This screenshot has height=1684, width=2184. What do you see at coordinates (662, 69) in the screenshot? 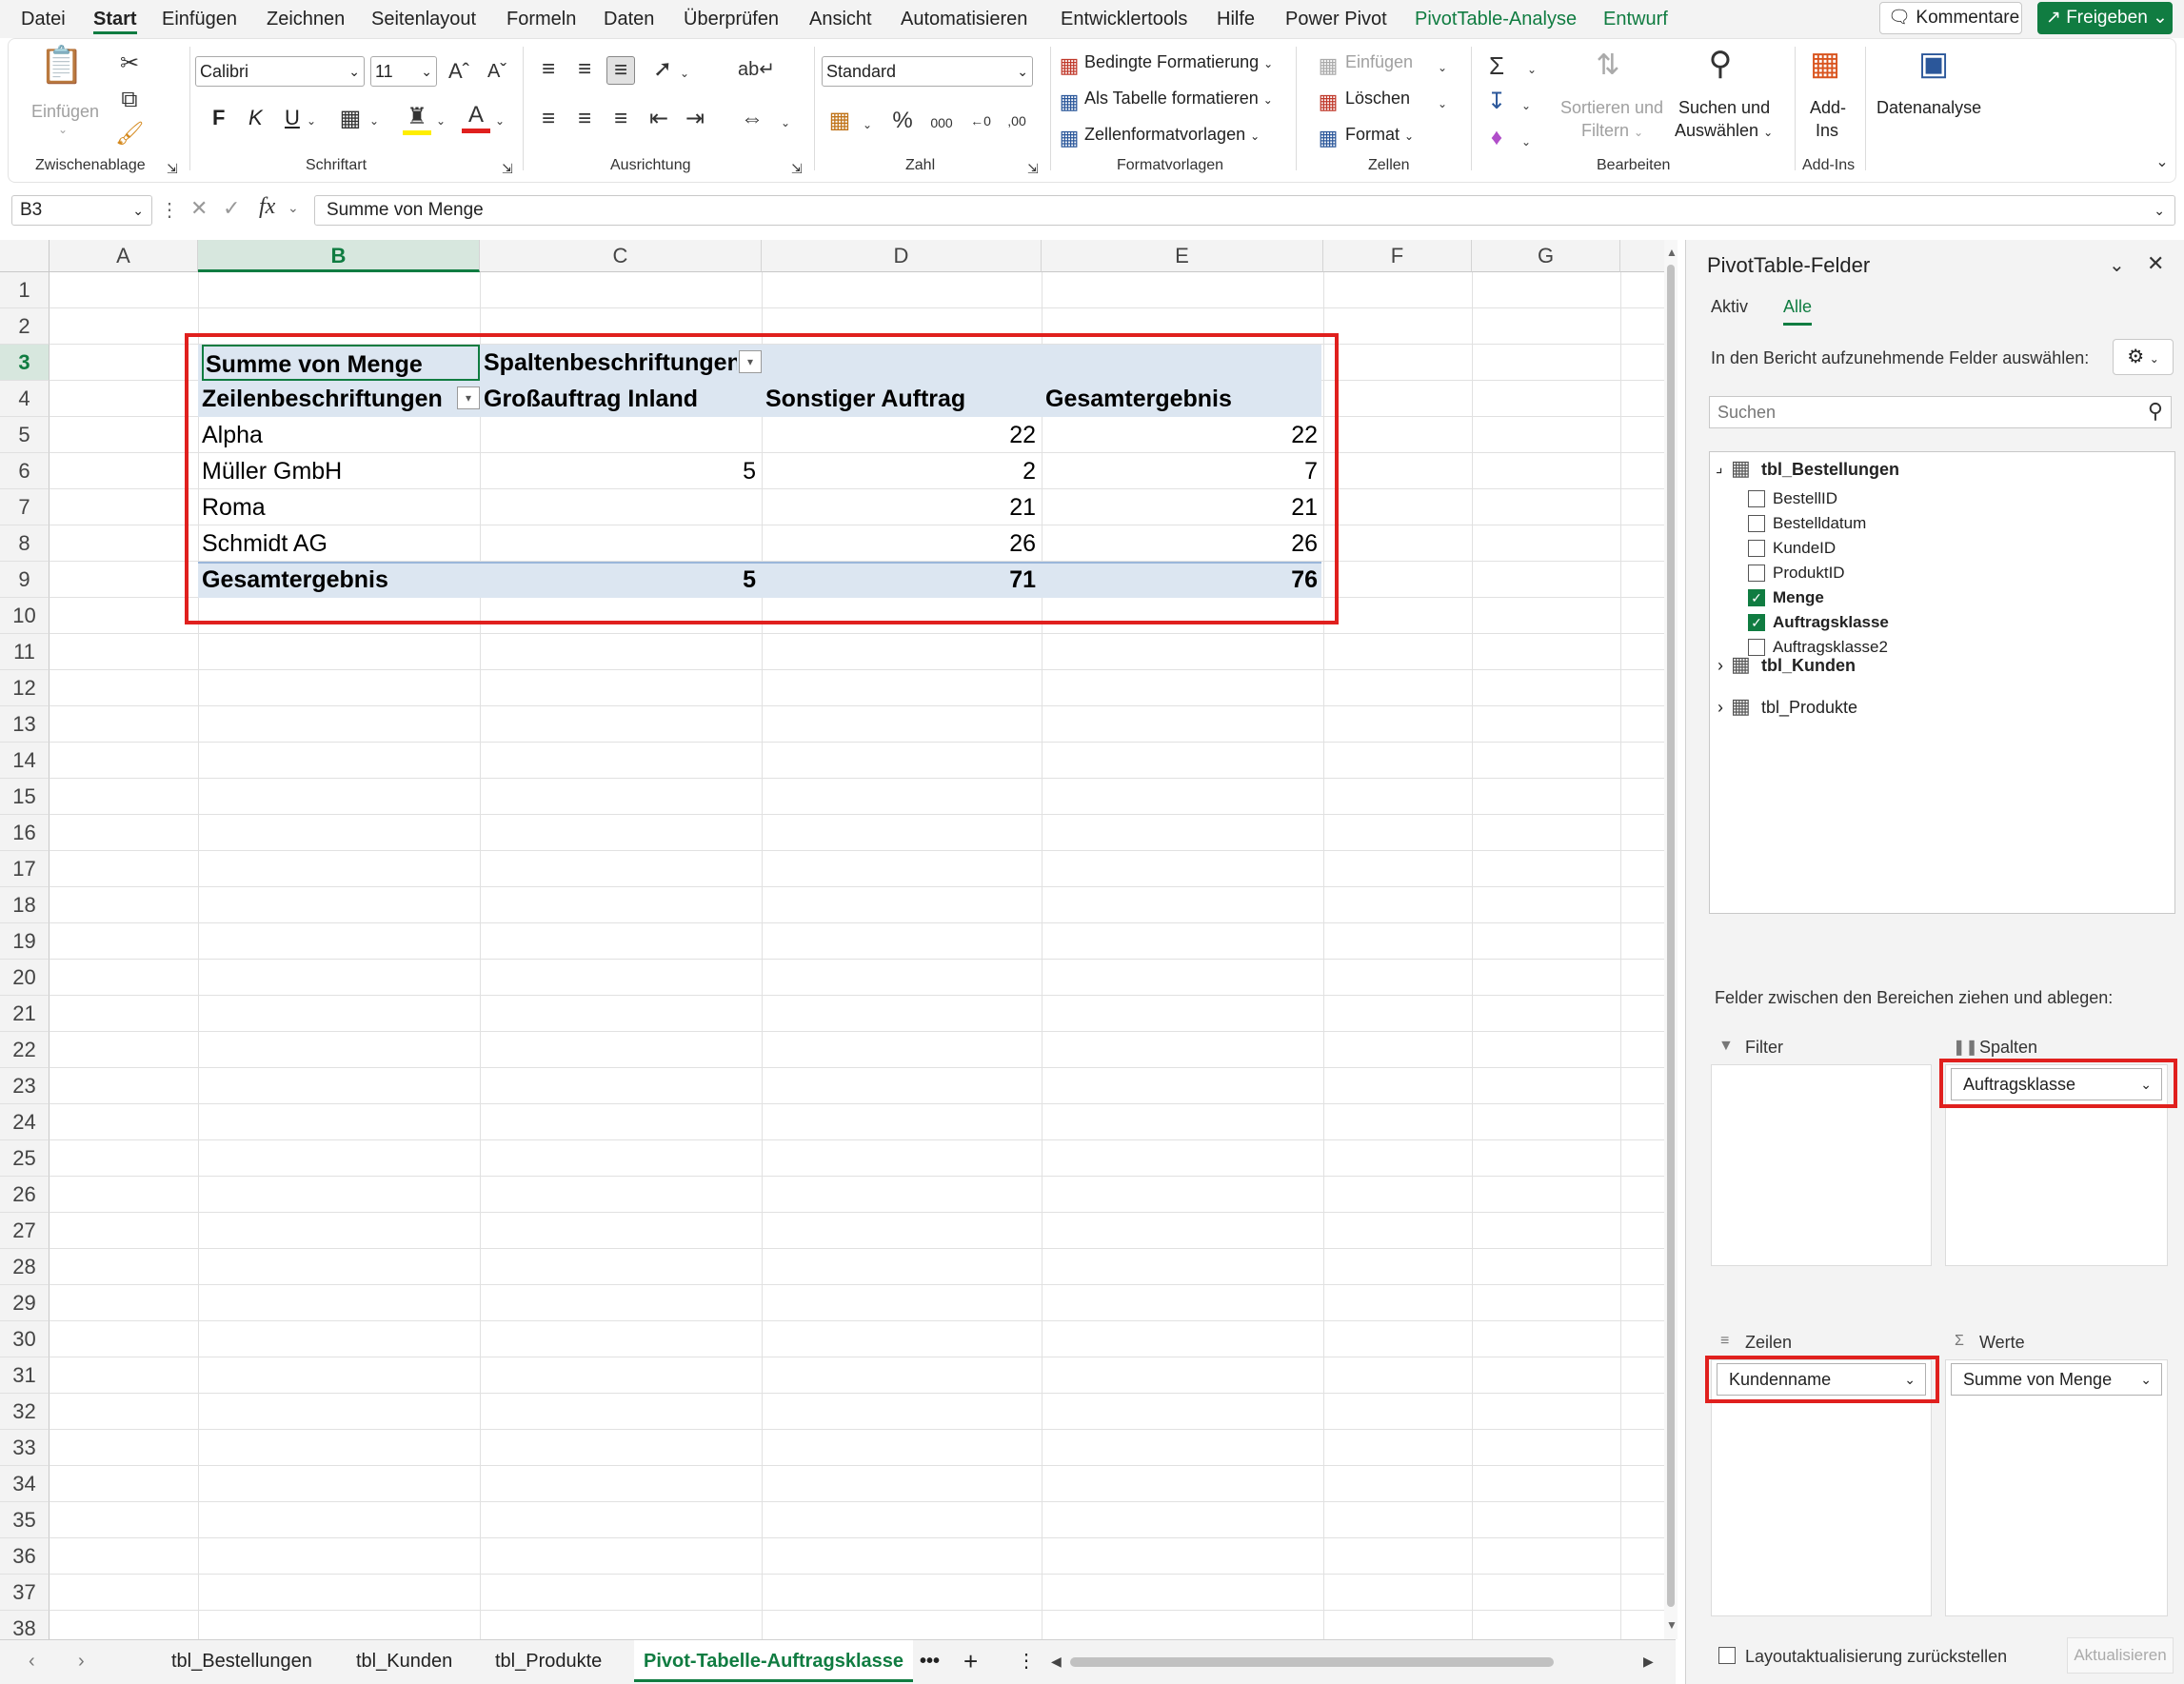
I see `orientation-icon: ➚` at bounding box center [662, 69].